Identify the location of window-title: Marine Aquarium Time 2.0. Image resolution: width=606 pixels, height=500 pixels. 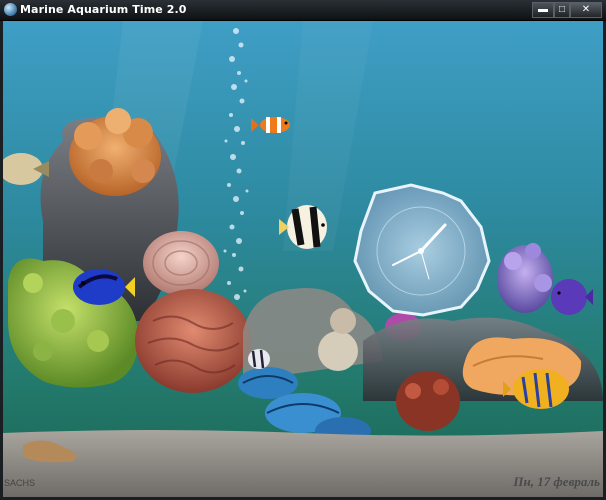
(103, 9).